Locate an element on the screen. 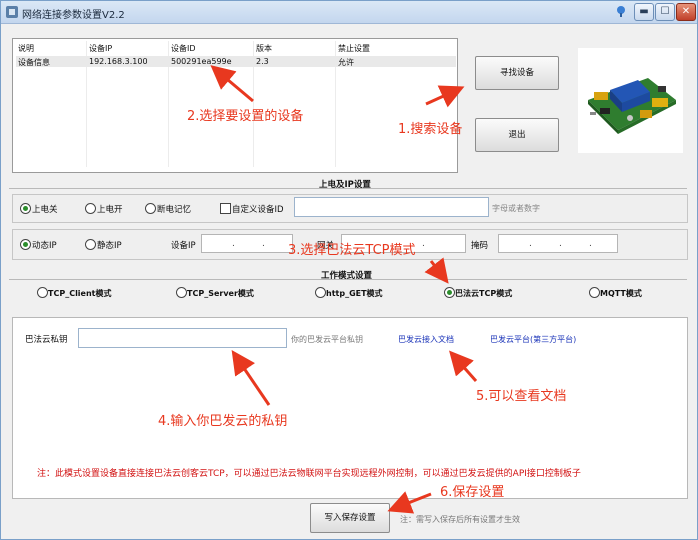 This screenshot has height=540, width=698. device-ip-field: . . is located at coordinates (247, 243).